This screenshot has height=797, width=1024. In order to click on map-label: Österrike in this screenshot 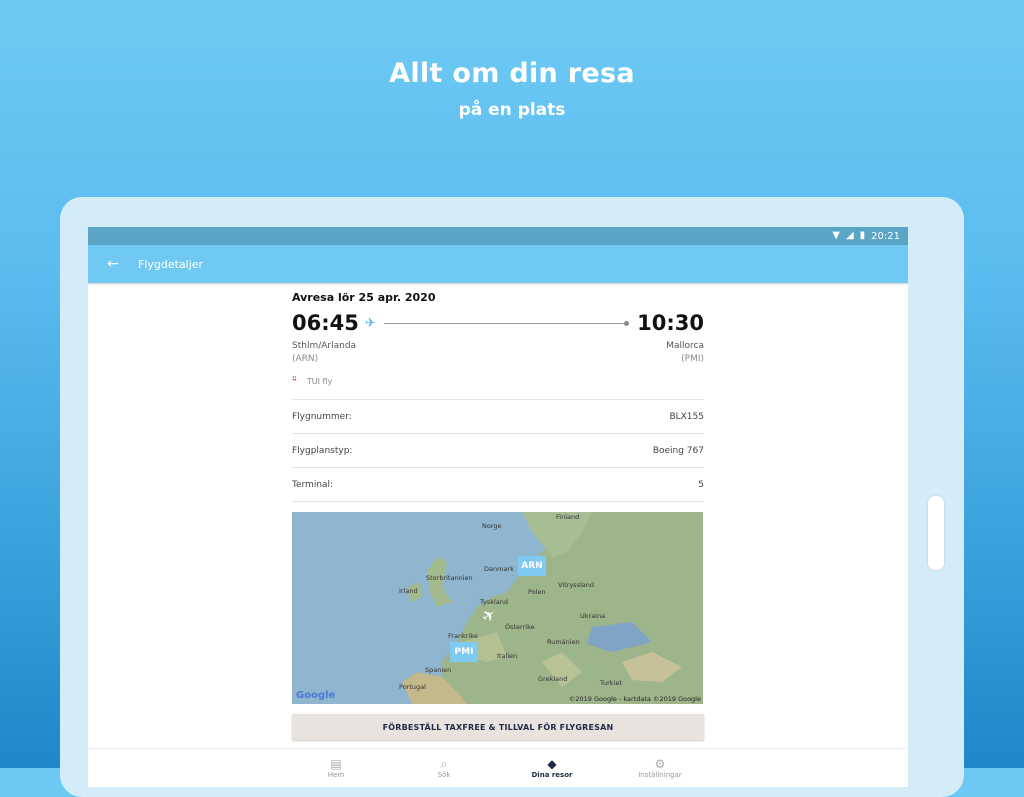, I will do `click(520, 627)`.